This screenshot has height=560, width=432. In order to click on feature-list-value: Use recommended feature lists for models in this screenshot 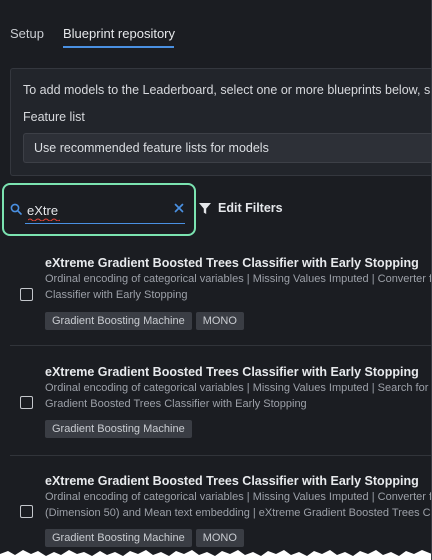, I will do `click(151, 148)`.